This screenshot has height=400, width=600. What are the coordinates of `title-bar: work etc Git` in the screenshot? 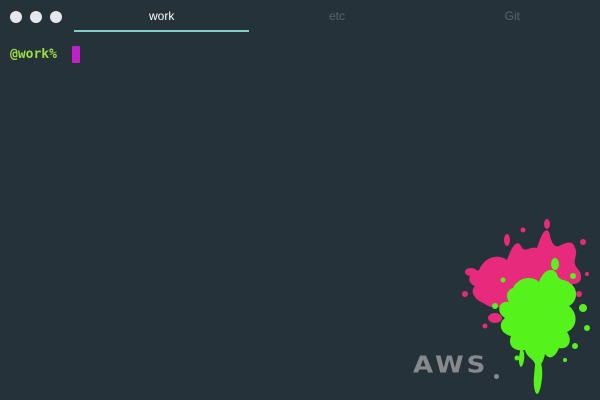 It's located at (300, 17).